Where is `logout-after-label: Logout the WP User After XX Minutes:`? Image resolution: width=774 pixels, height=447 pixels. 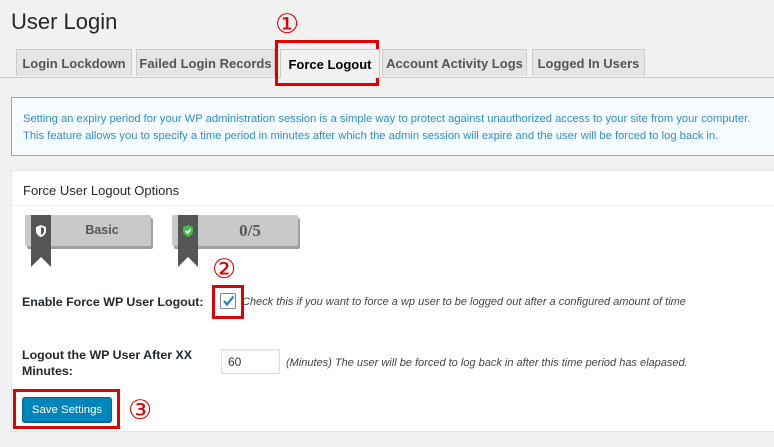 logout-after-label: Logout the WP User After XX Minutes: is located at coordinates (107, 363).